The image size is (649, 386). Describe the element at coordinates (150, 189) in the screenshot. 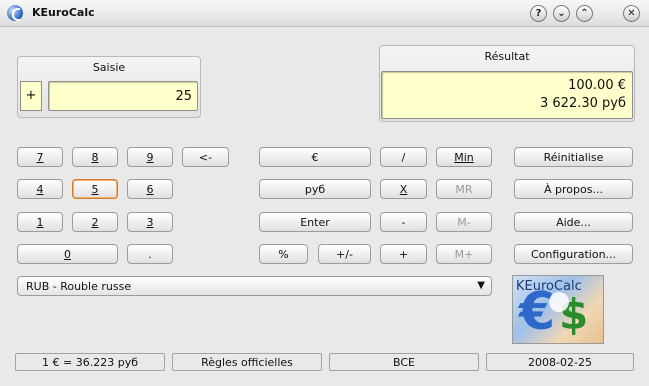

I see `digit-6-button: 6` at that location.